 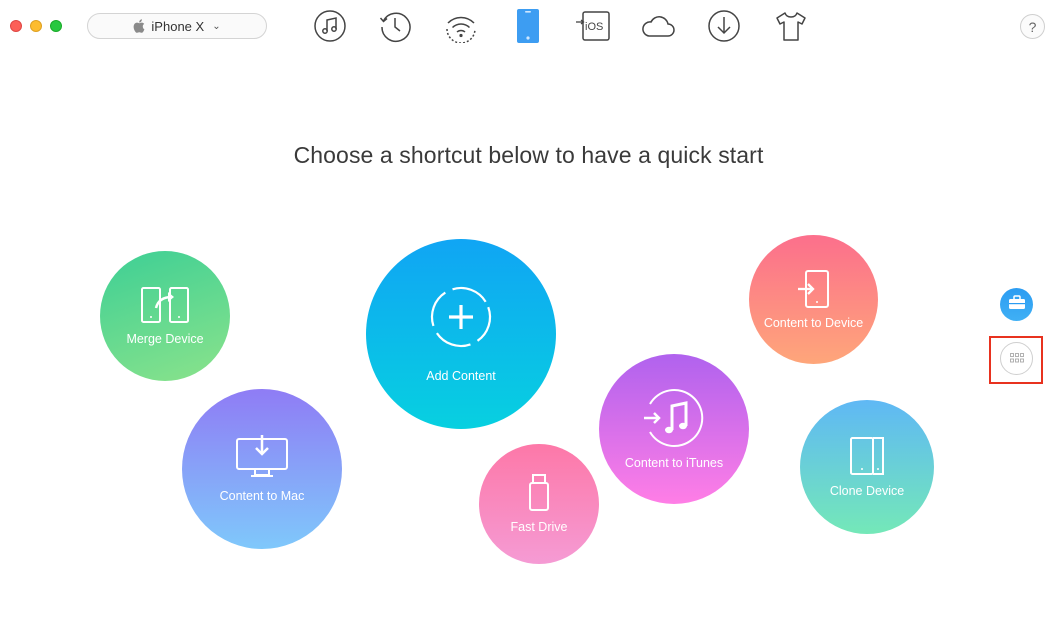 I want to click on help-label: ?, so click(x=1032, y=26).